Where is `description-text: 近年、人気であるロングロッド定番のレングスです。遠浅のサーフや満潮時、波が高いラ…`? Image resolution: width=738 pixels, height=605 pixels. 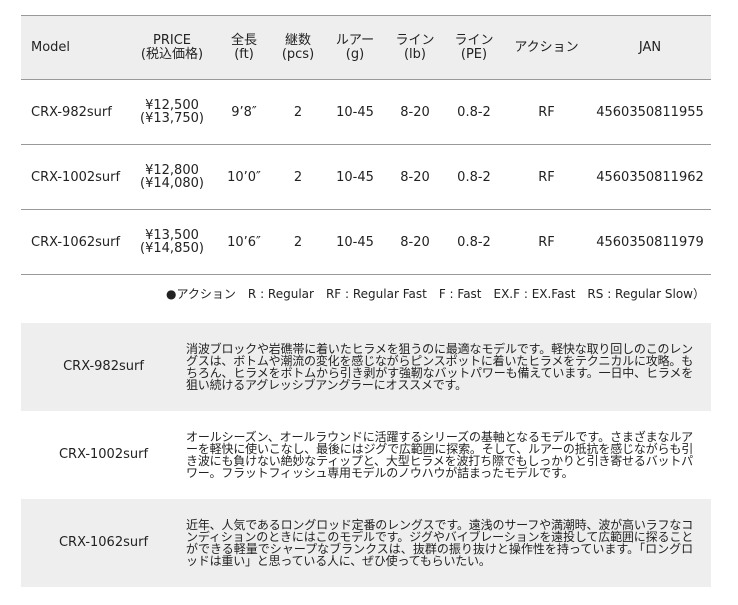 description-text: 近年、人気であるロングロッド定番のレングスです。遠浅のサーフや満潮時、波が高いラ… is located at coordinates (439, 543).